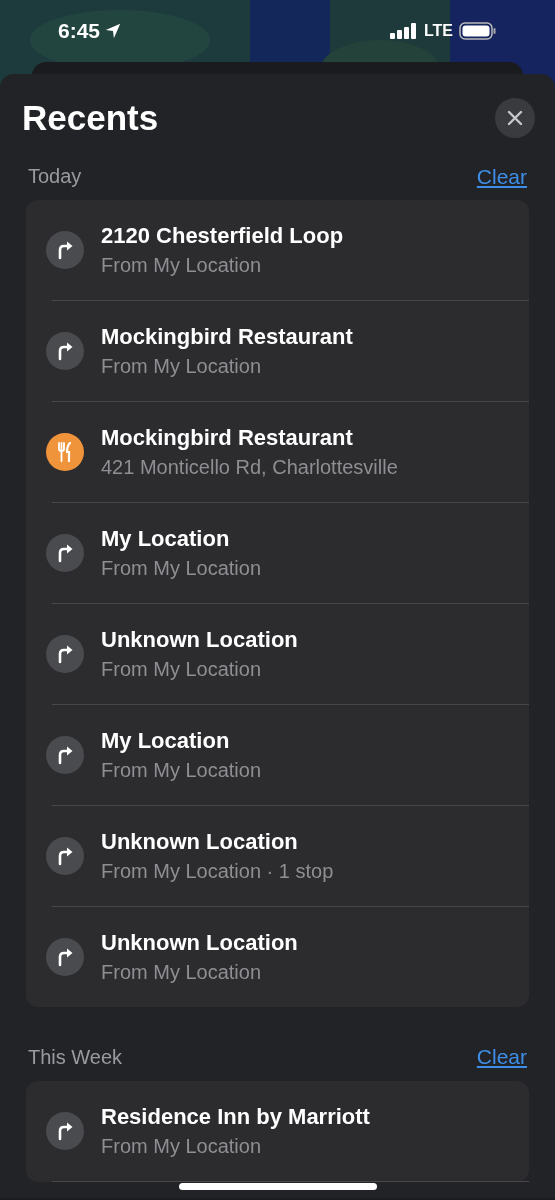 Image resolution: width=555 pixels, height=1200 pixels. What do you see at coordinates (79, 31) in the screenshot?
I see `status-time: 6:45` at bounding box center [79, 31].